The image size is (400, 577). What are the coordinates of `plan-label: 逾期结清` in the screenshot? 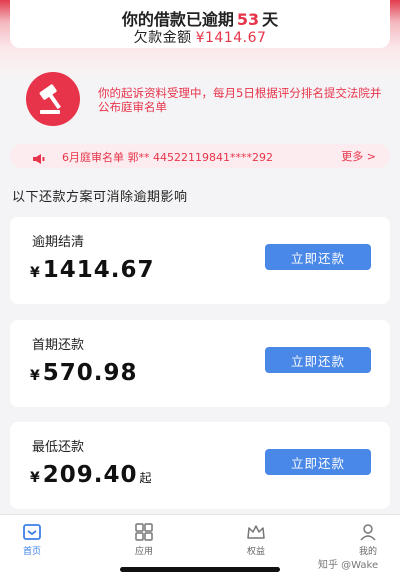 It's located at (58, 242).